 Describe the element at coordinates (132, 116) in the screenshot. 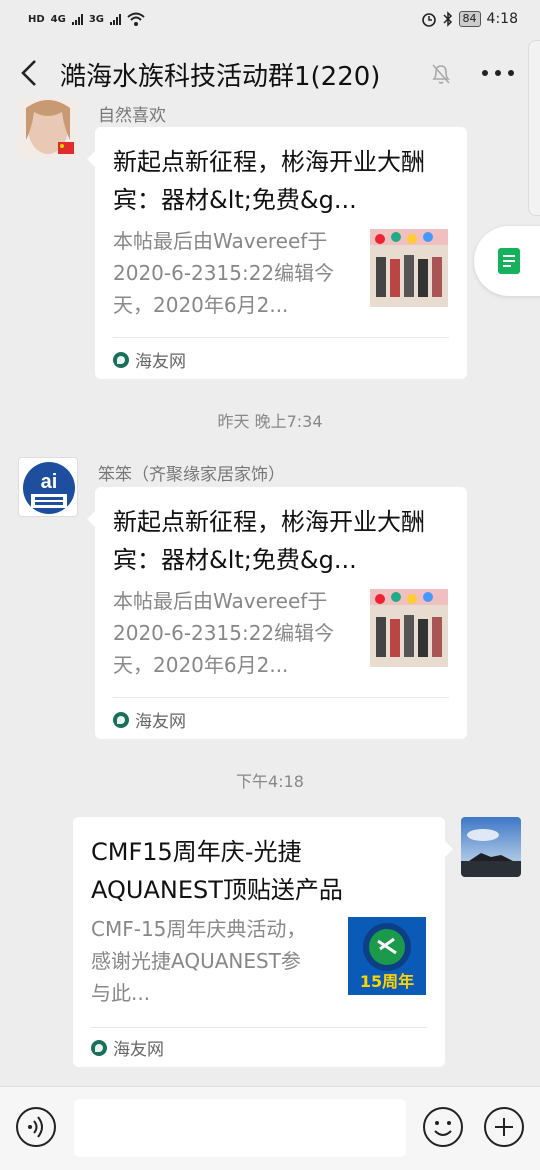

I see `sender-name: 自然喜欢` at that location.